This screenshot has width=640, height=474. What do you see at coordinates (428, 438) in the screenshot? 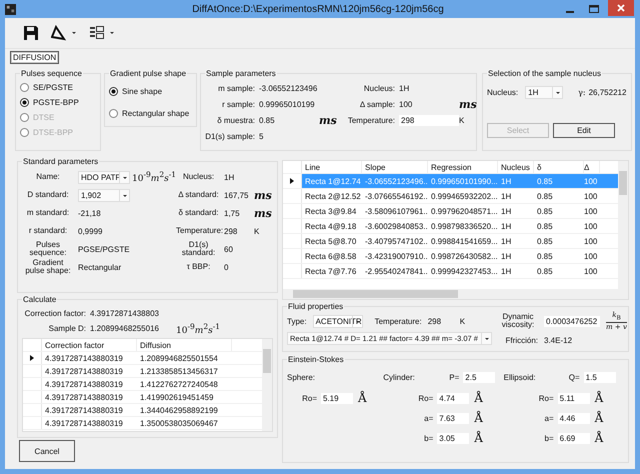
I see `field-label: b=` at bounding box center [428, 438].